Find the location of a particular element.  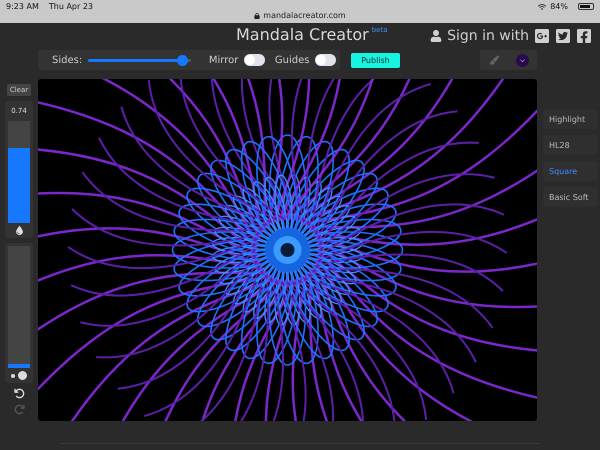

droplet-icon is located at coordinates (19, 230).